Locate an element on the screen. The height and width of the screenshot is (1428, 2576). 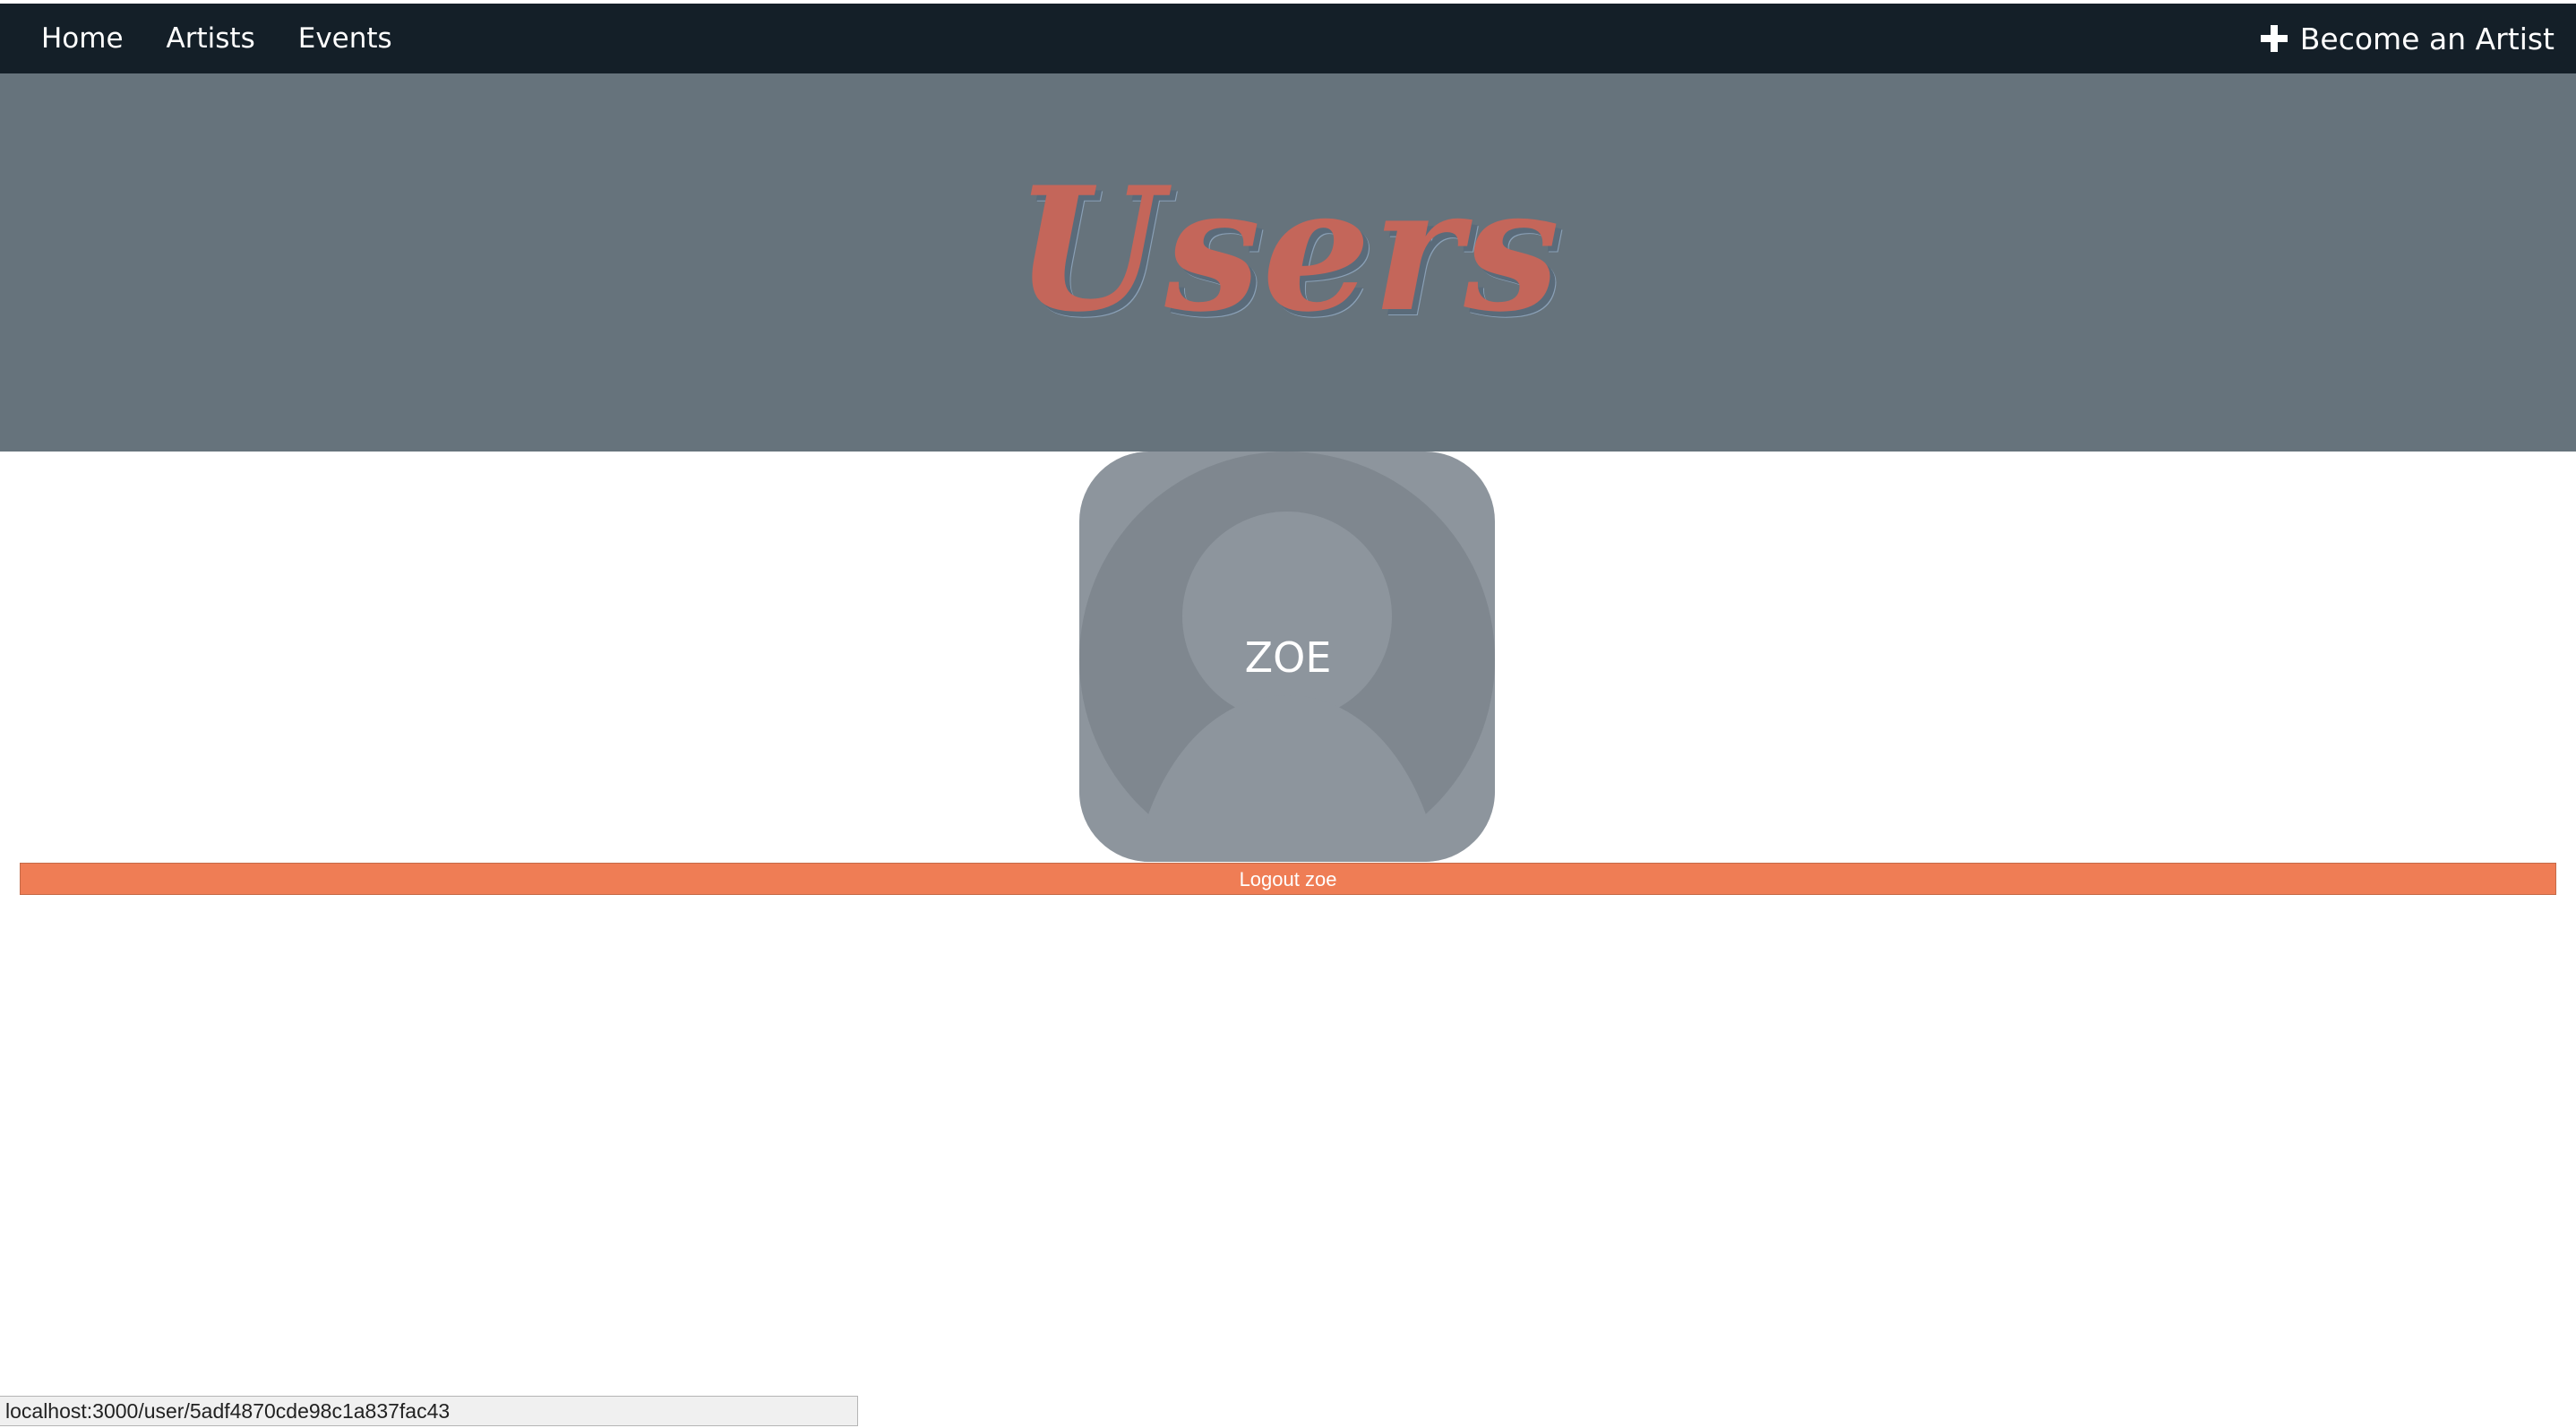
nav-link-events: Events is located at coordinates (345, 38).